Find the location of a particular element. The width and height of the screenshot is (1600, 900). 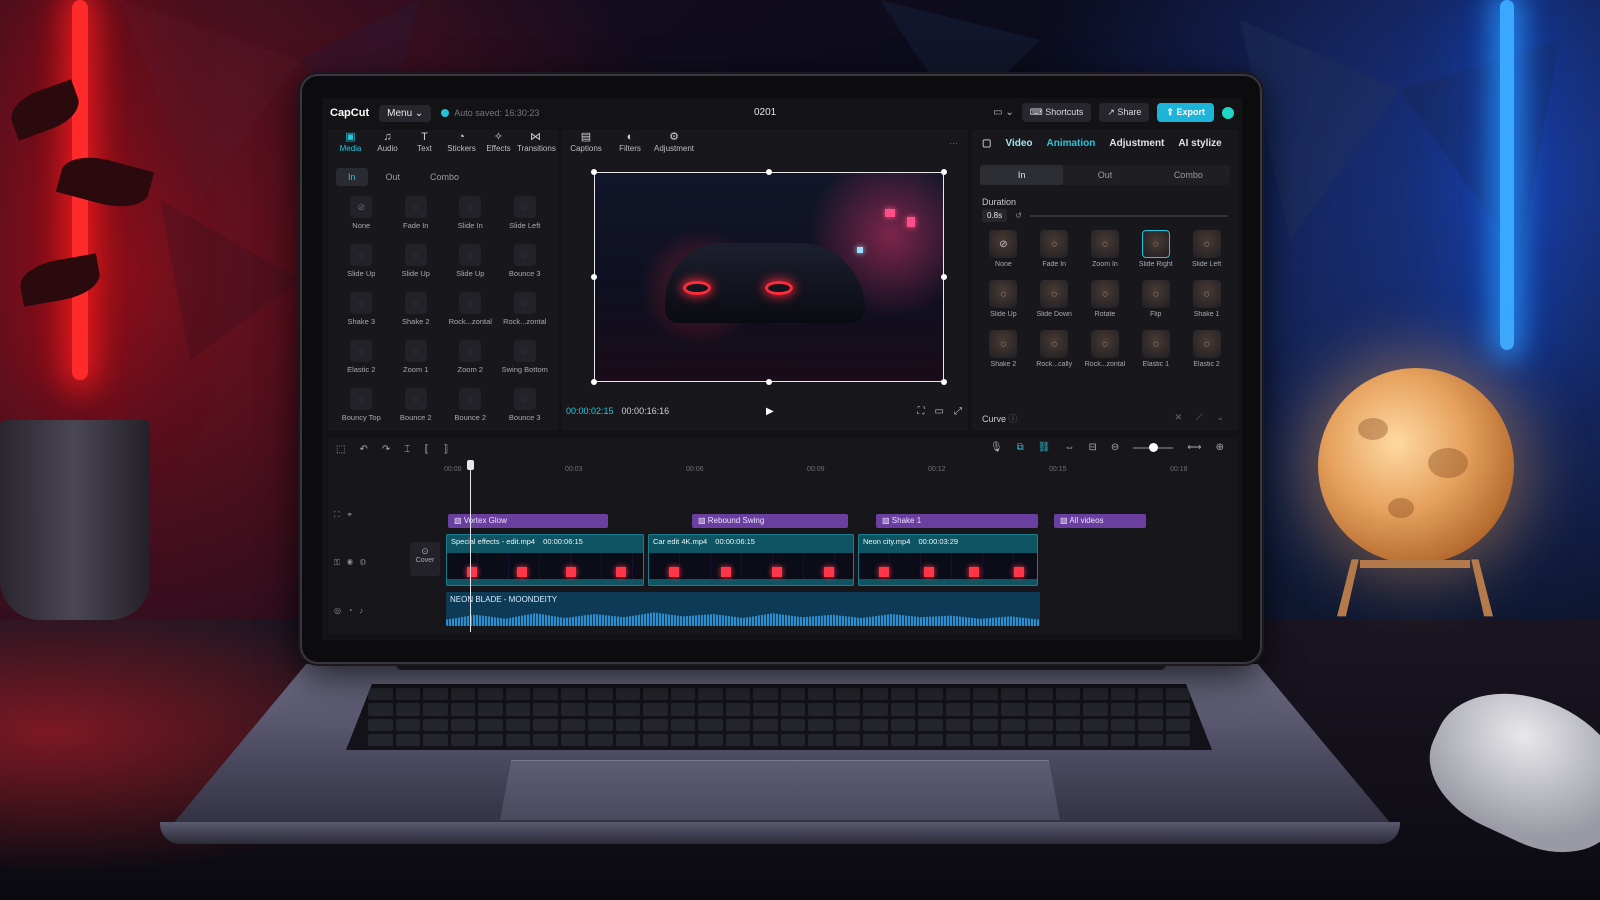

share-button: ↗ Share is located at coordinates (1124, 112).